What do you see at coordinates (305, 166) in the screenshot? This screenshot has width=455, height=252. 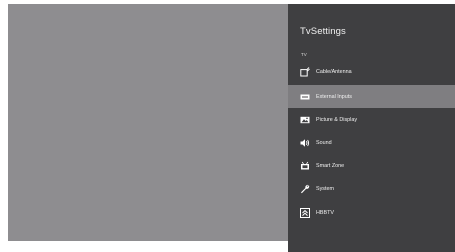 I see `smart-zone-icon` at bounding box center [305, 166].